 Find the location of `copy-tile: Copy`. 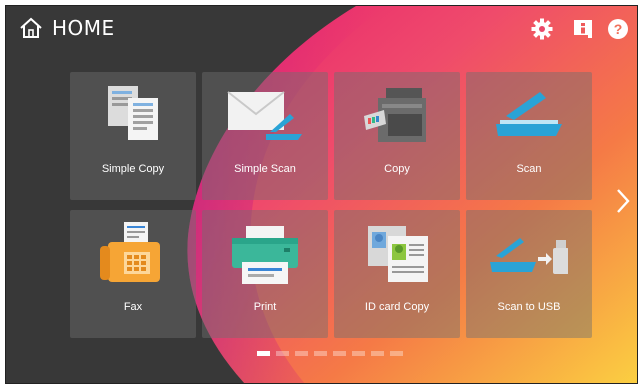

copy-tile: Copy is located at coordinates (397, 136).